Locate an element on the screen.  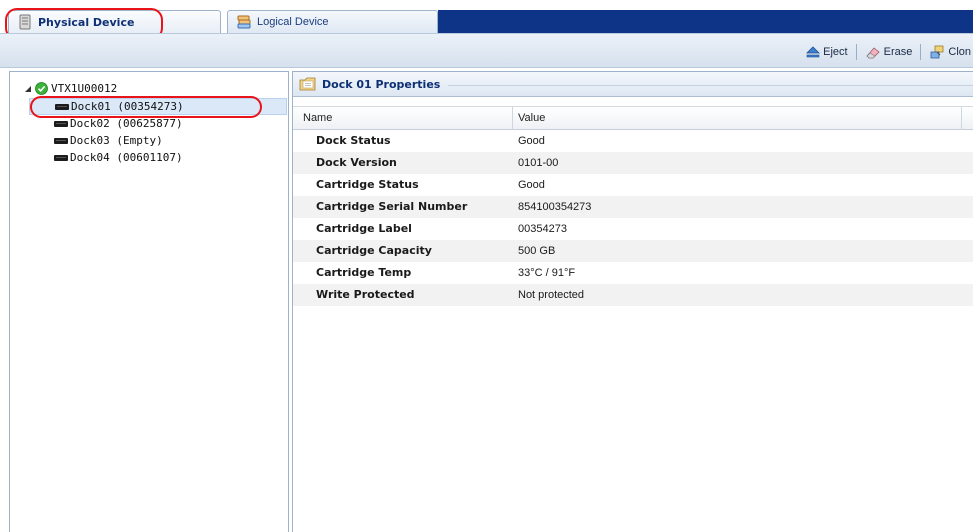
tree-node-dock02: Dock02 (00625877) is located at coordinates (118, 123).